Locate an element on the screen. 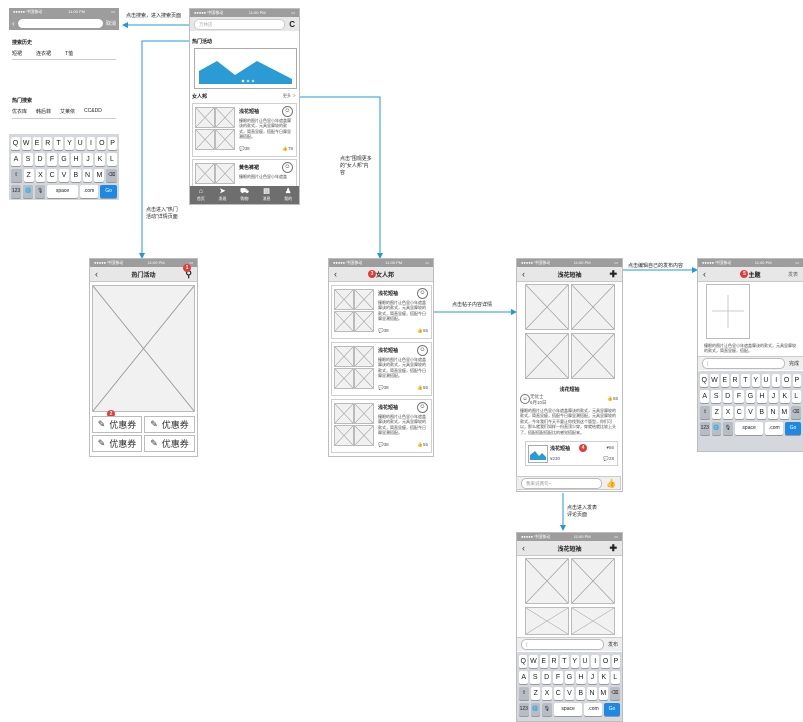 The image size is (803, 722). tab-messages: ▤ 消息 is located at coordinates (267, 194).